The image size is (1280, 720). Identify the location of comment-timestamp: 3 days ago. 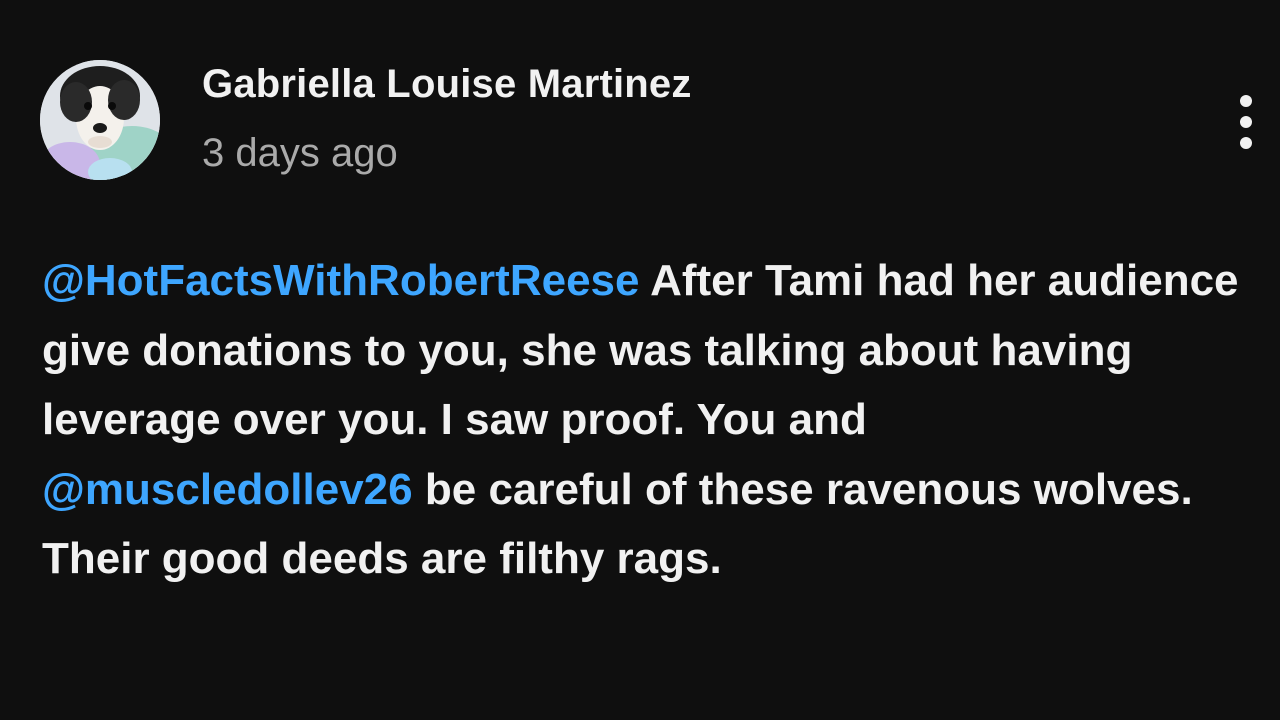
(300, 153).